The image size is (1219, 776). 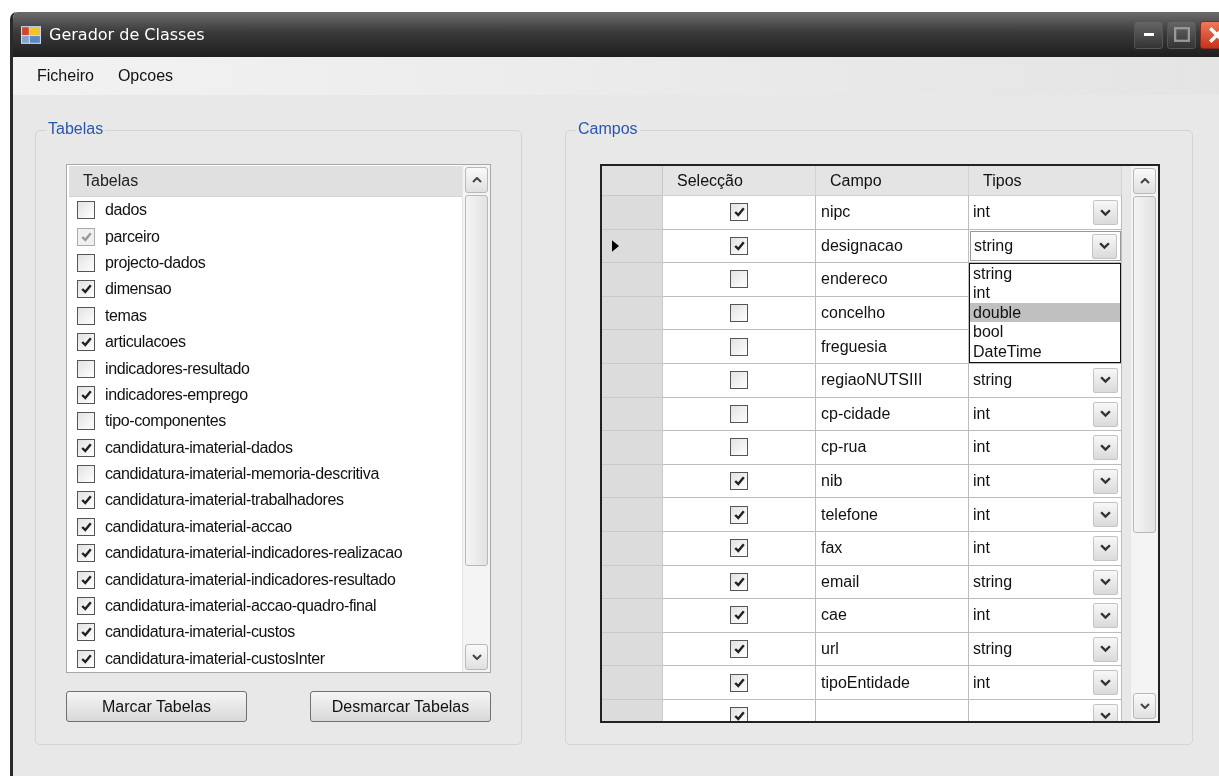 I want to click on table-cell: fax, so click(x=892, y=548).